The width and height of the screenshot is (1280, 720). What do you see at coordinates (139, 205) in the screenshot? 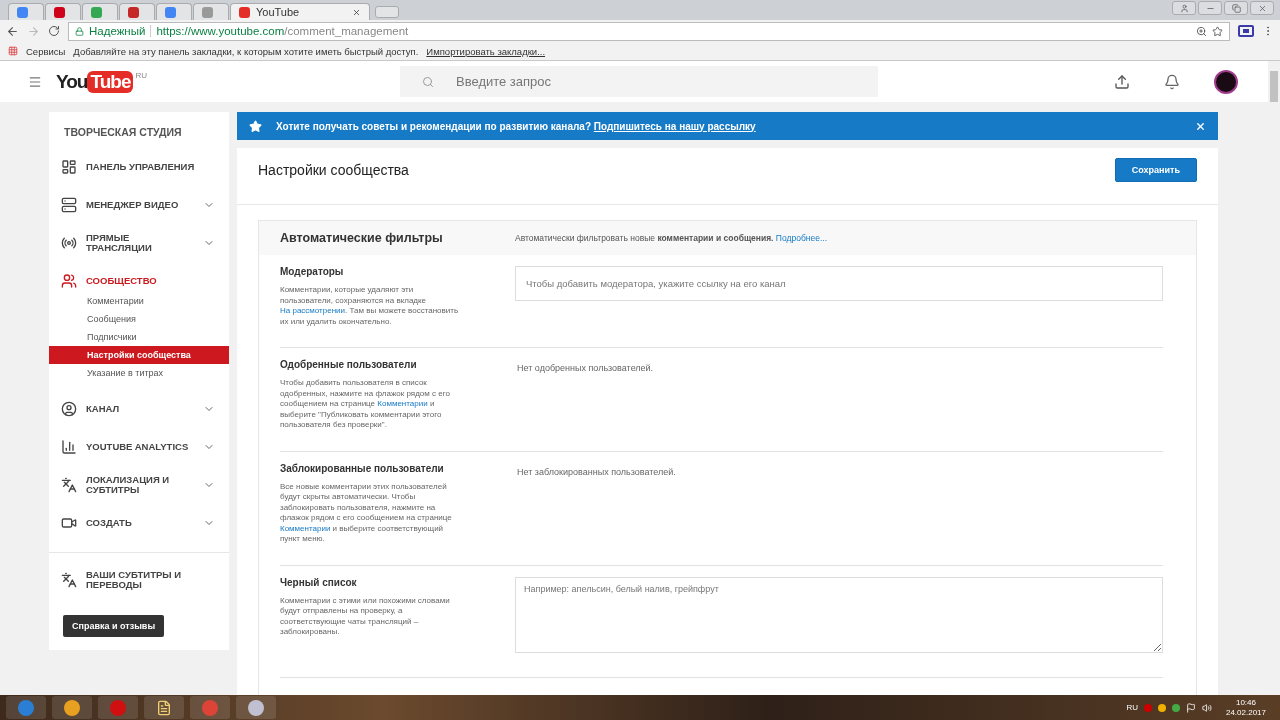
I see `sidebar-item: МЕНЕДЖЕР ВИДЕО` at bounding box center [139, 205].